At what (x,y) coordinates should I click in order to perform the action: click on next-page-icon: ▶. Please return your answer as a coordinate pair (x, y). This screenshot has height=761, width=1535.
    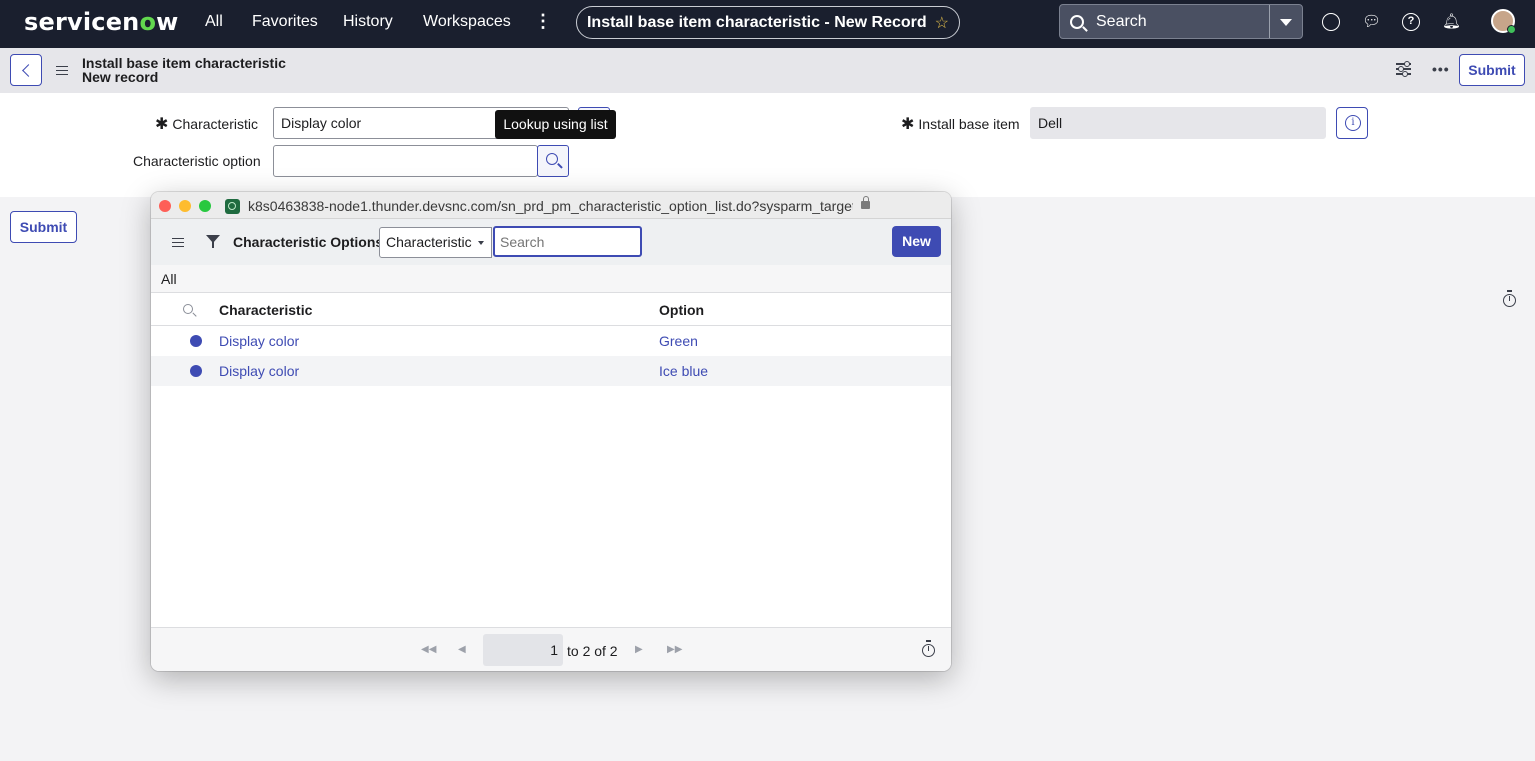
    Looking at the image, I should click on (639, 649).